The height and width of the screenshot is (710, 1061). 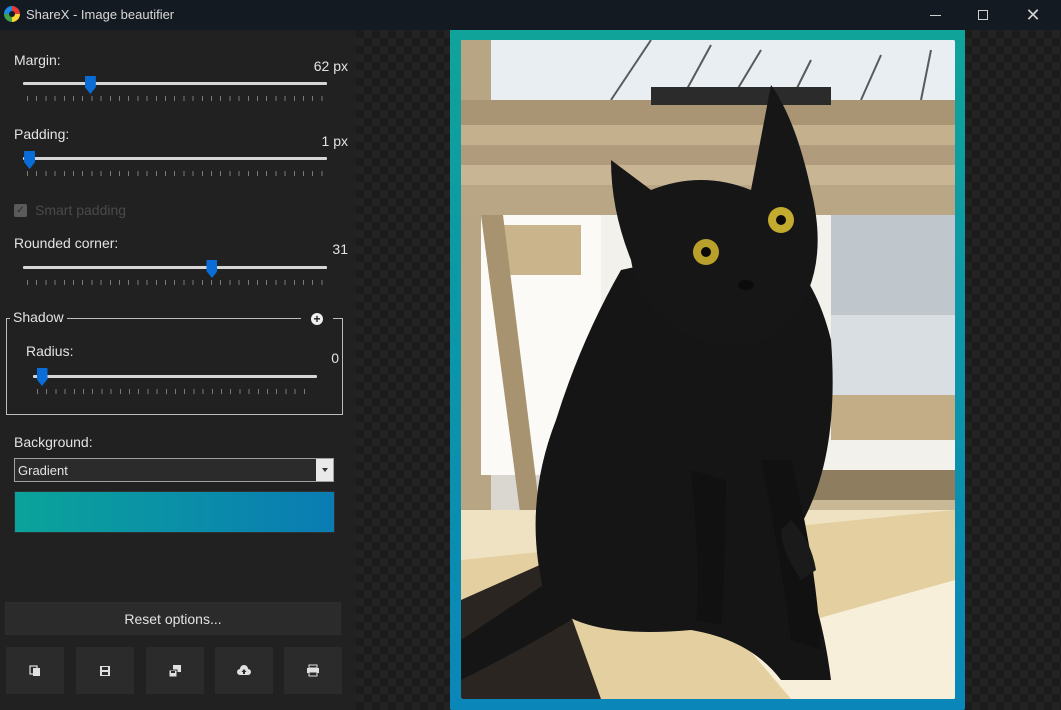 I want to click on shadow-radius-value: 0, so click(x=335, y=358).